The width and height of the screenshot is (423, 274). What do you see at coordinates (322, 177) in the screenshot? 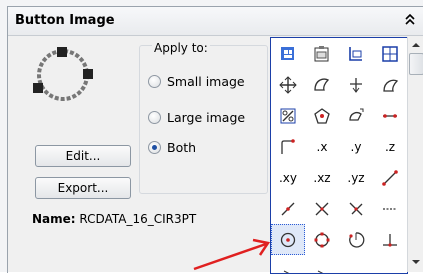
I see `filter-xz-icon: .xz` at bounding box center [322, 177].